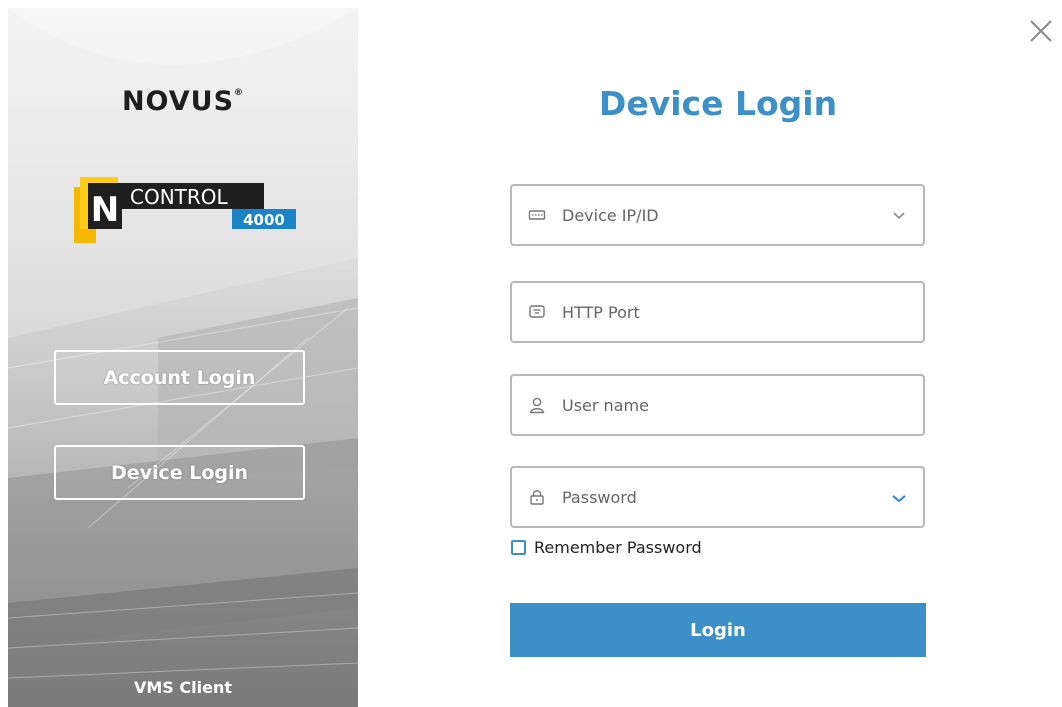 This screenshot has height=707, width=1062. Describe the element at coordinates (518, 547) in the screenshot. I see `remember-password-checkbox` at that location.